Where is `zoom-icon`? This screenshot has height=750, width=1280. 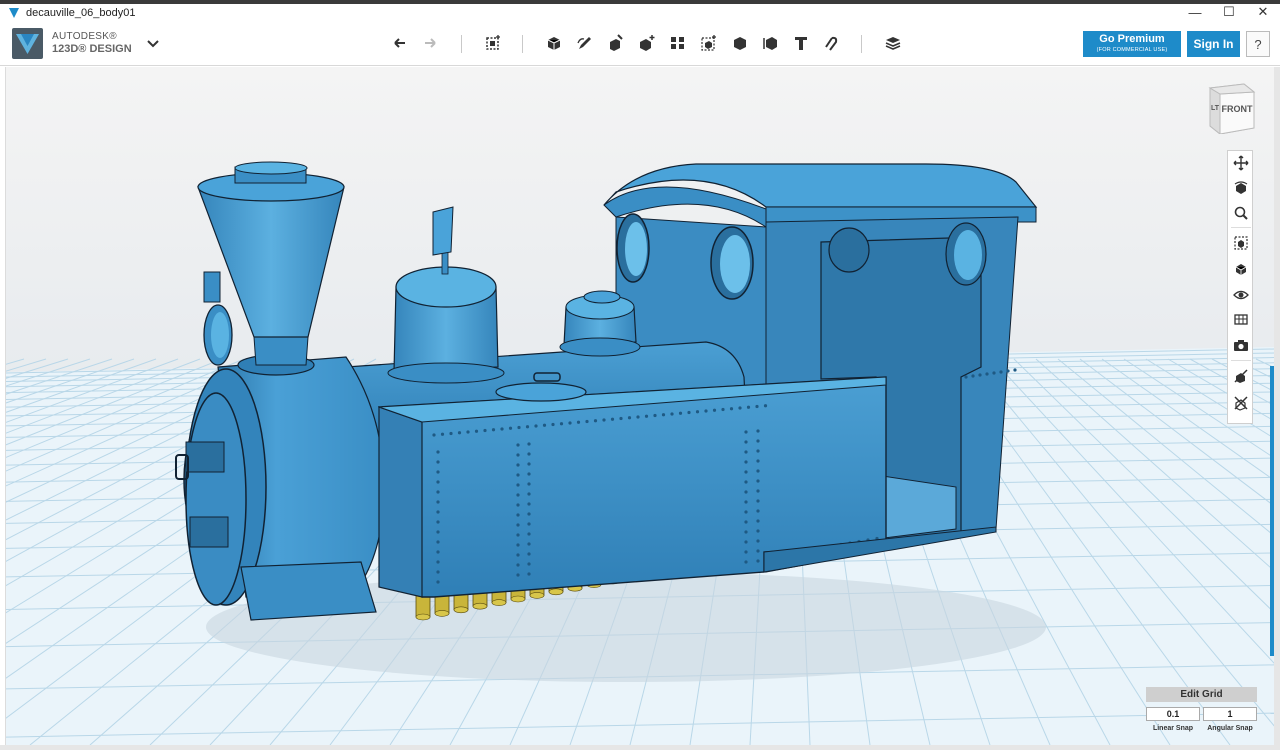 zoom-icon is located at coordinates (1241, 213).